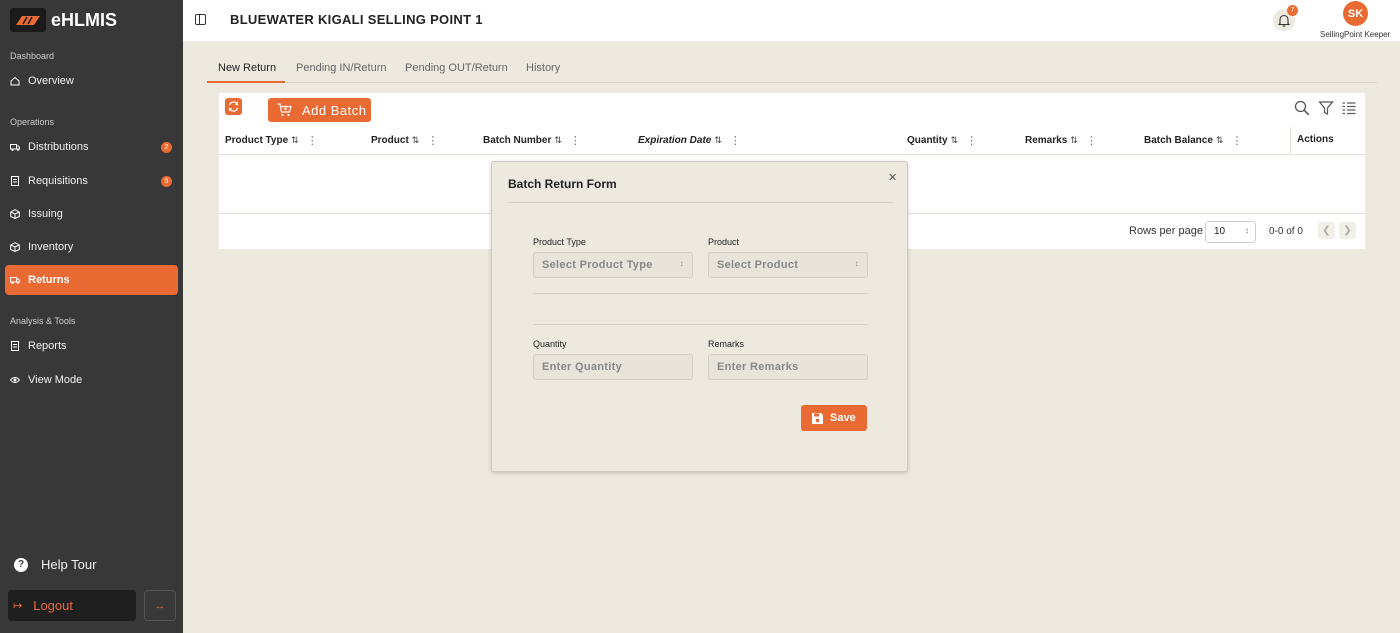 The height and width of the screenshot is (633, 1400). What do you see at coordinates (942, 140) in the screenshot?
I see `column-header-quantity: Quantity ⇅ ⋮` at bounding box center [942, 140].